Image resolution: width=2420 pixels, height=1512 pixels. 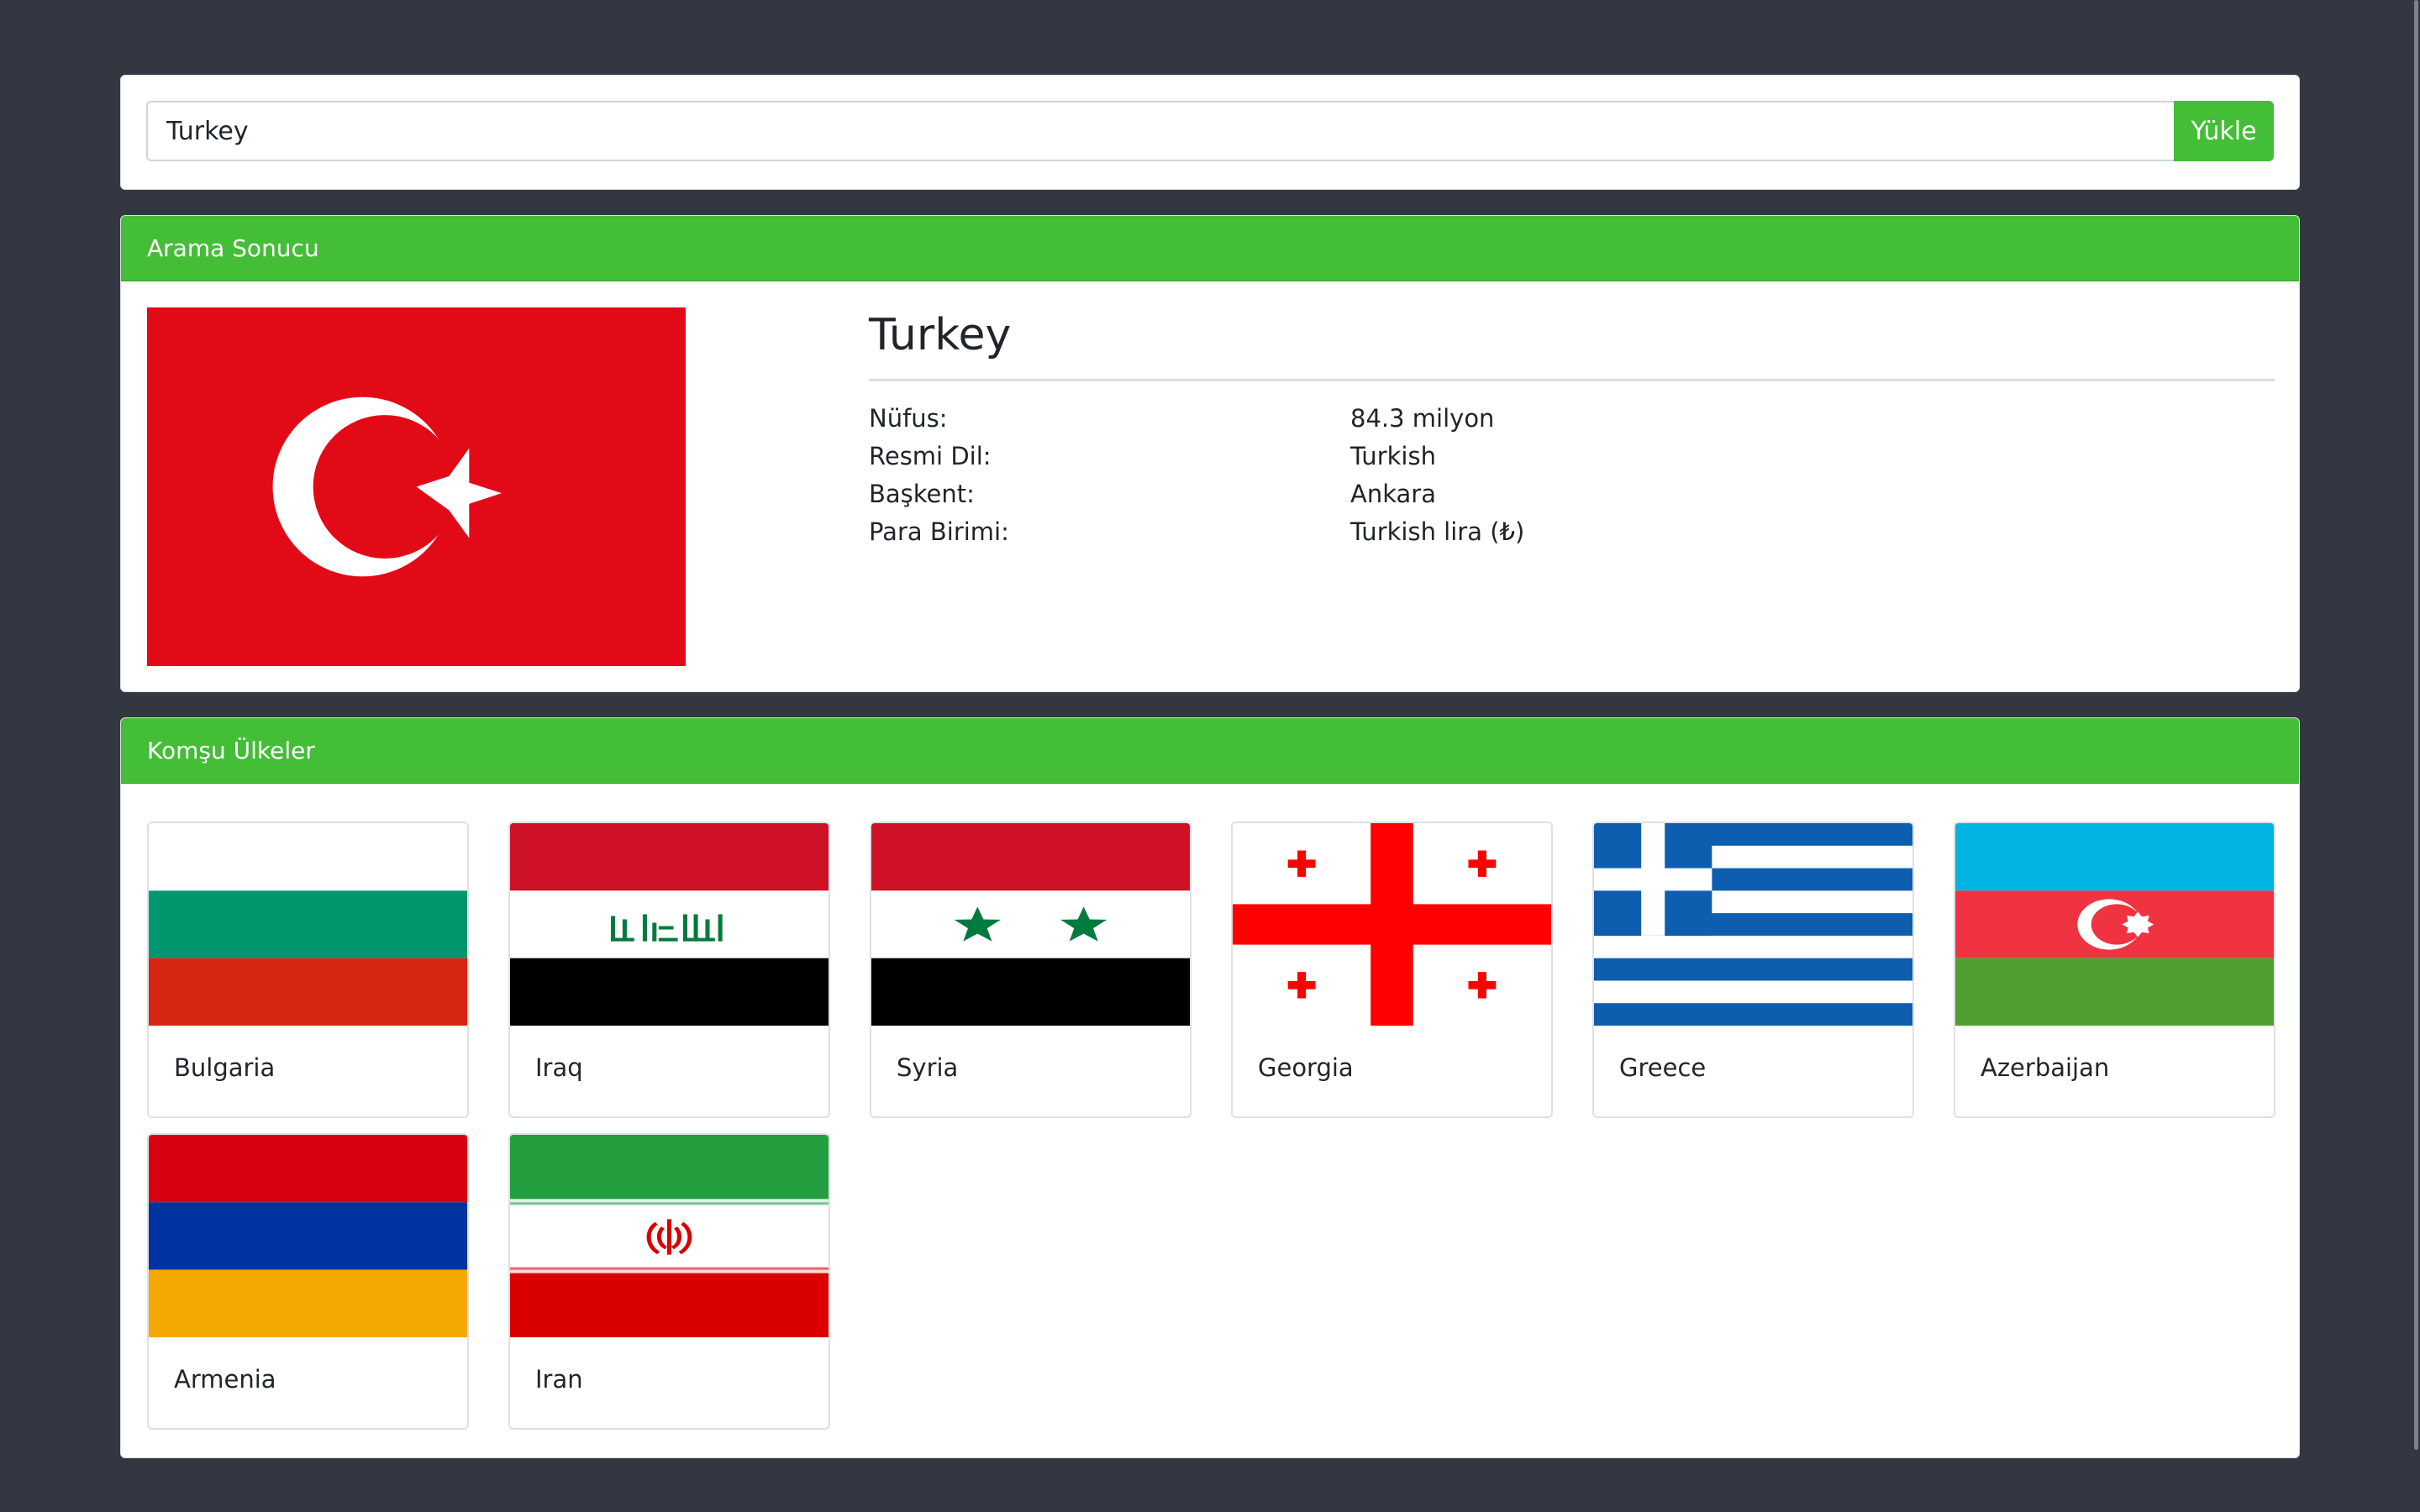 What do you see at coordinates (1572, 419) in the screenshot?
I see `info-row-population: Nüfus: 84.3 milyon` at bounding box center [1572, 419].